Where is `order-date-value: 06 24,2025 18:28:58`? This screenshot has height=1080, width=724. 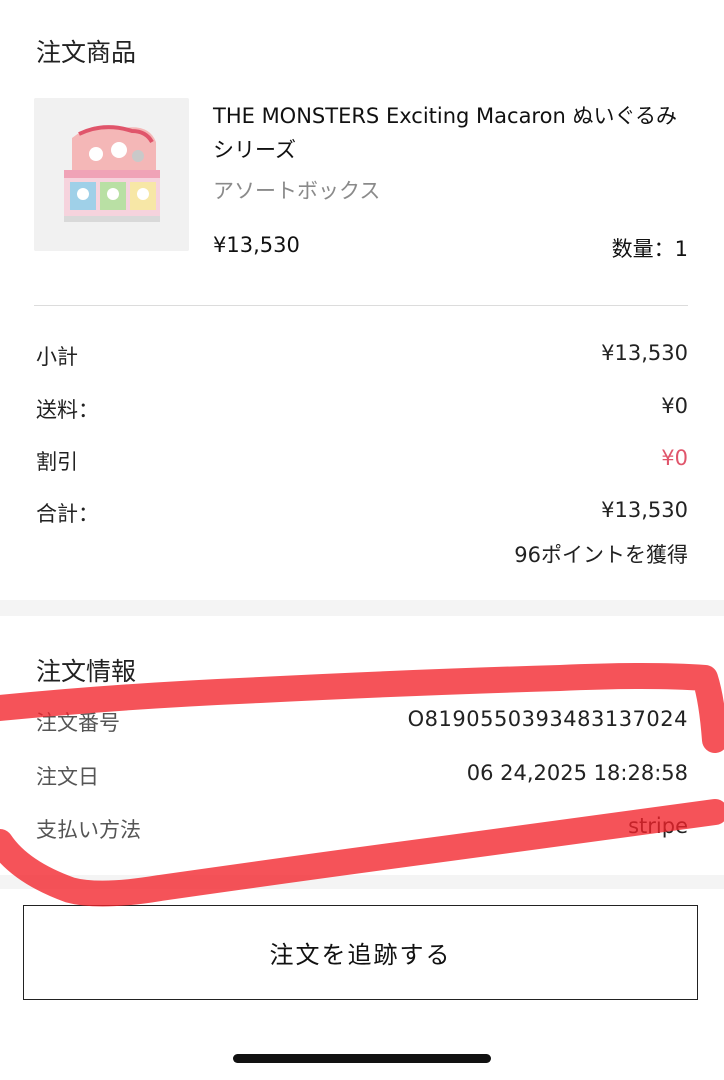
order-date-value: 06 24,2025 18:28:58 is located at coordinates (577, 773).